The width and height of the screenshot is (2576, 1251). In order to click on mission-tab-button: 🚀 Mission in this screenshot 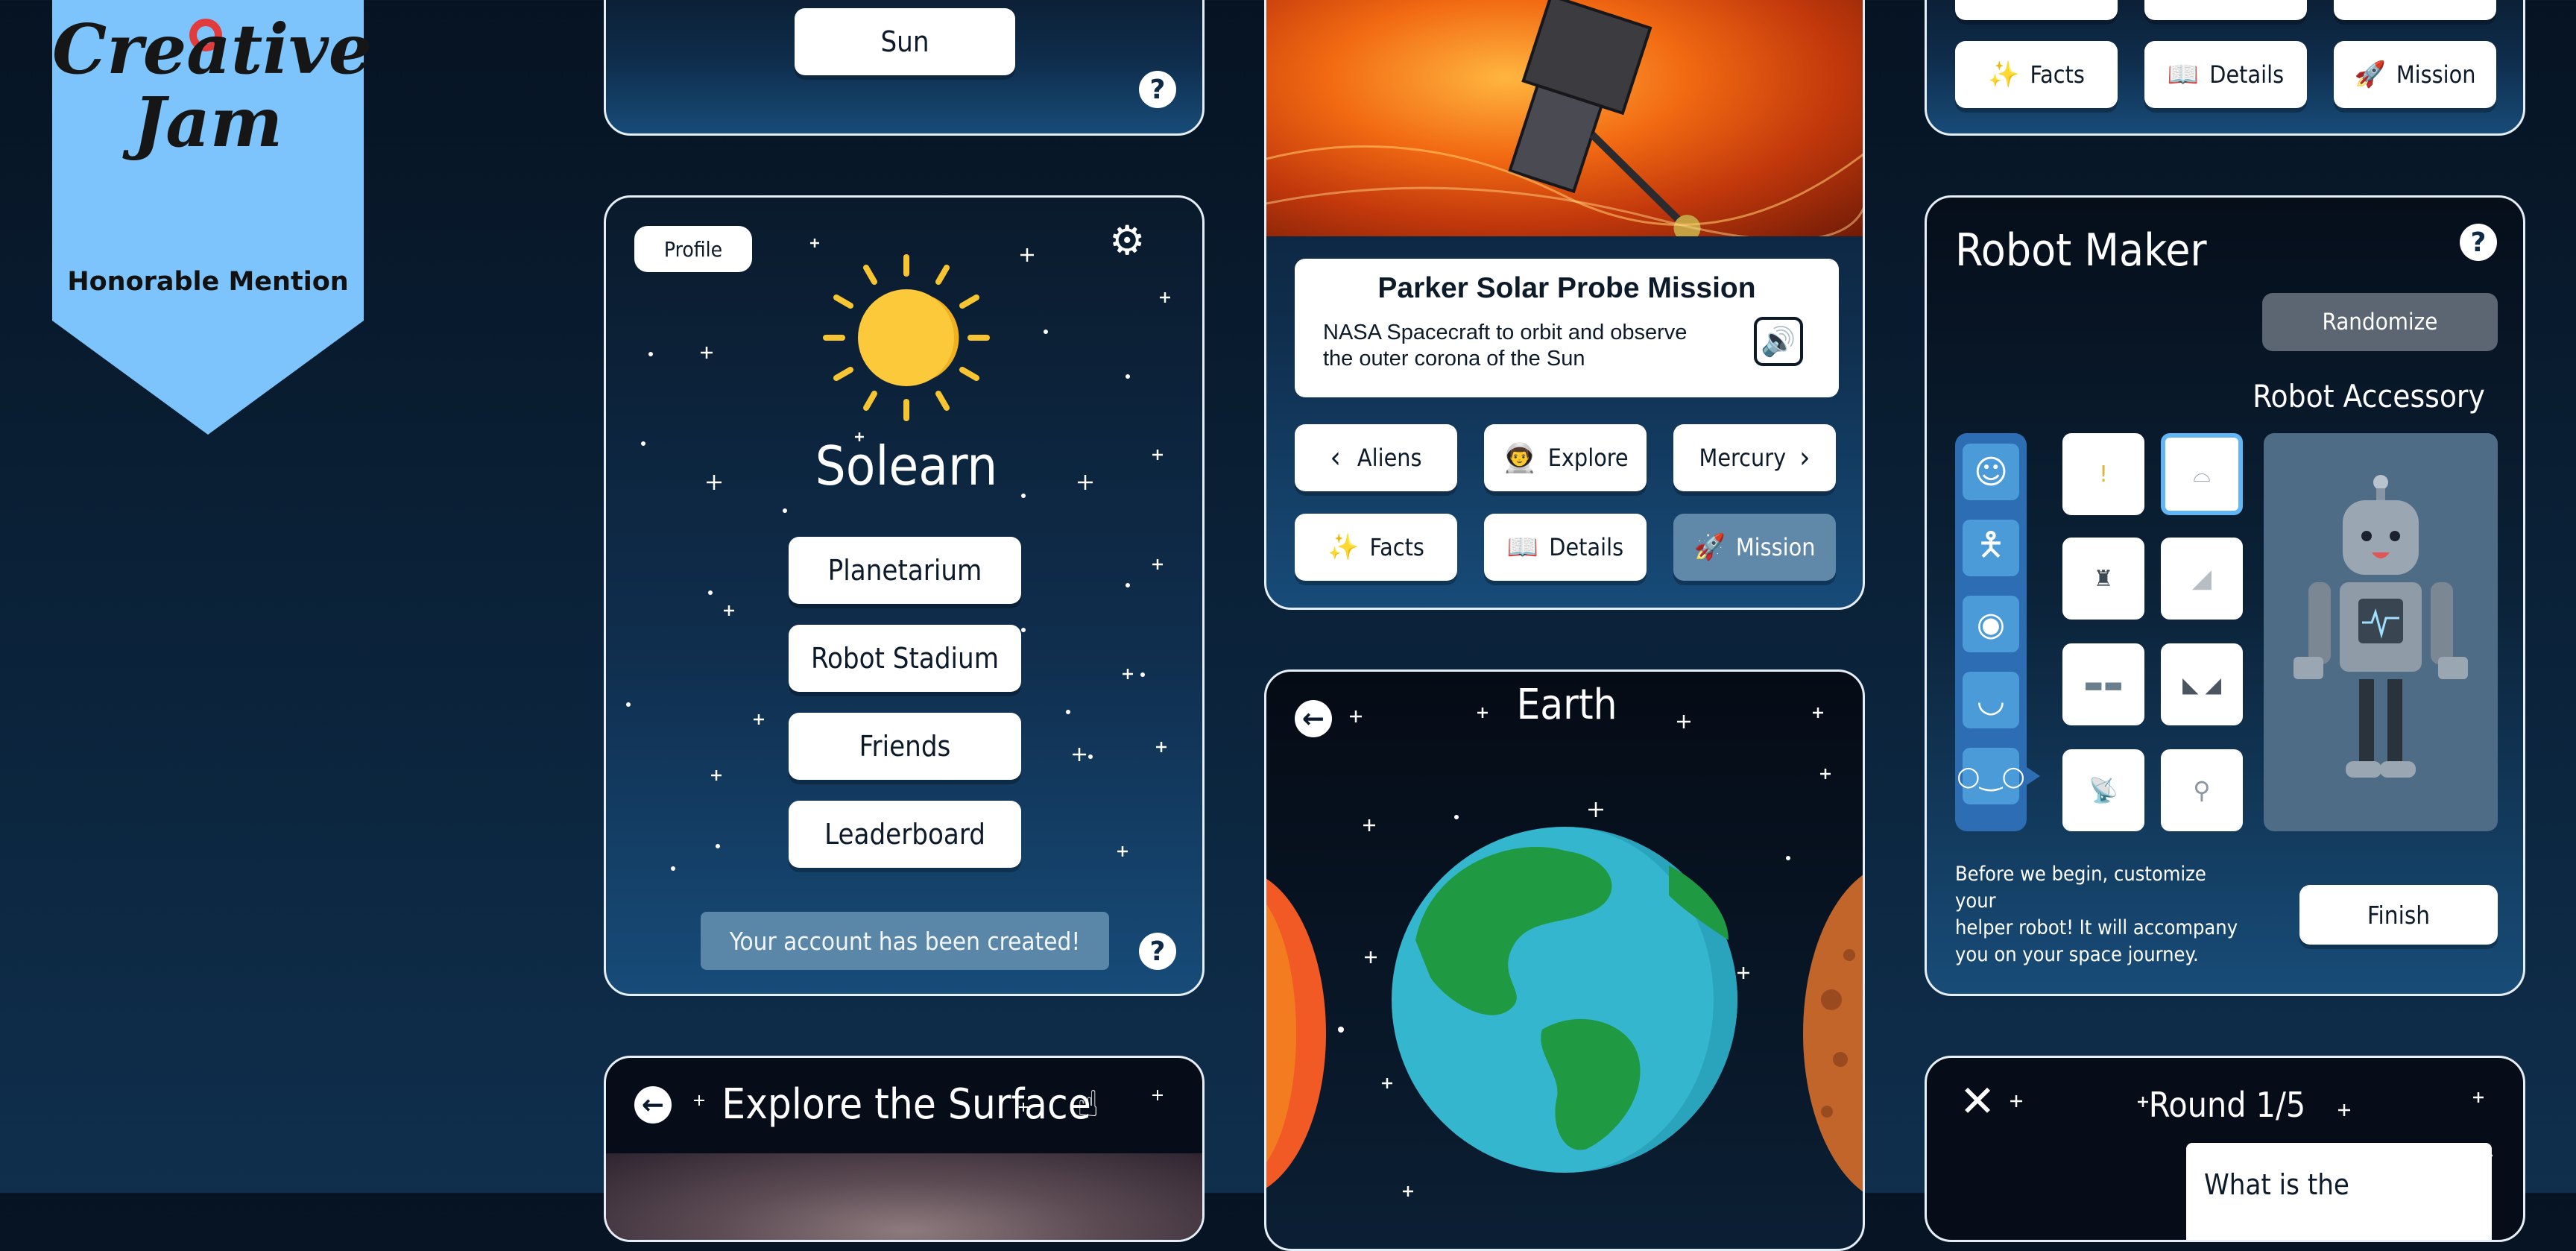, I will do `click(1754, 547)`.